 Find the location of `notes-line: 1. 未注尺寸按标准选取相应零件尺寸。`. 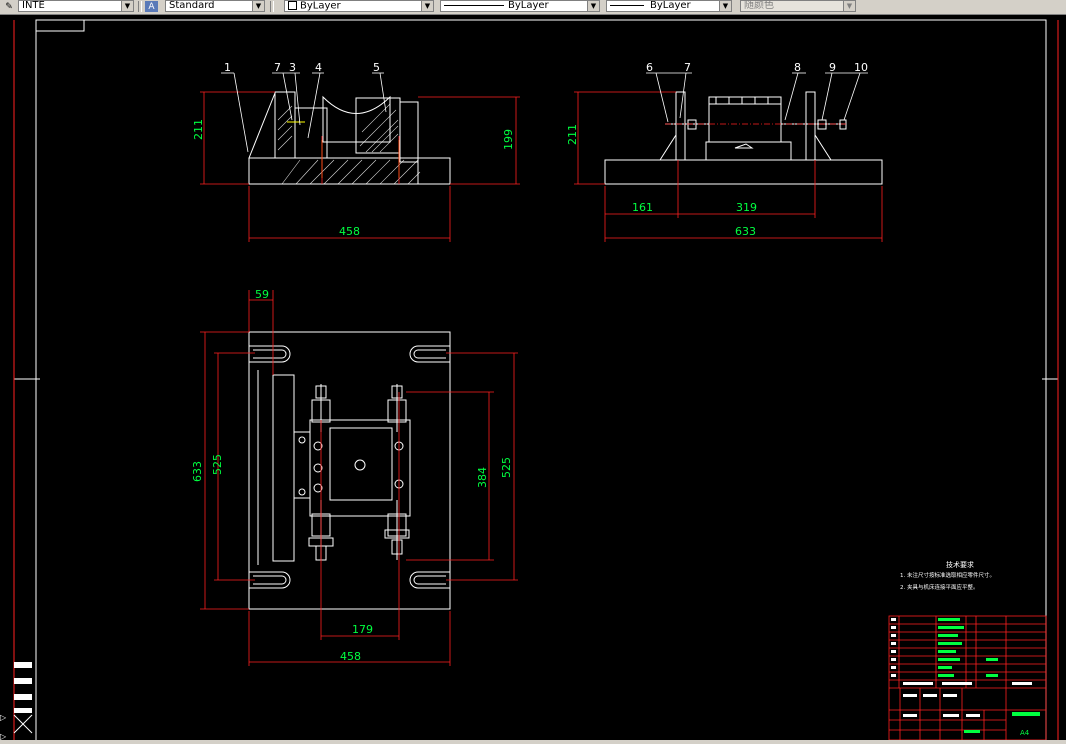

notes-line: 1. 未注尺寸按标准选取相应零件尺寸。 is located at coordinates (947, 575).